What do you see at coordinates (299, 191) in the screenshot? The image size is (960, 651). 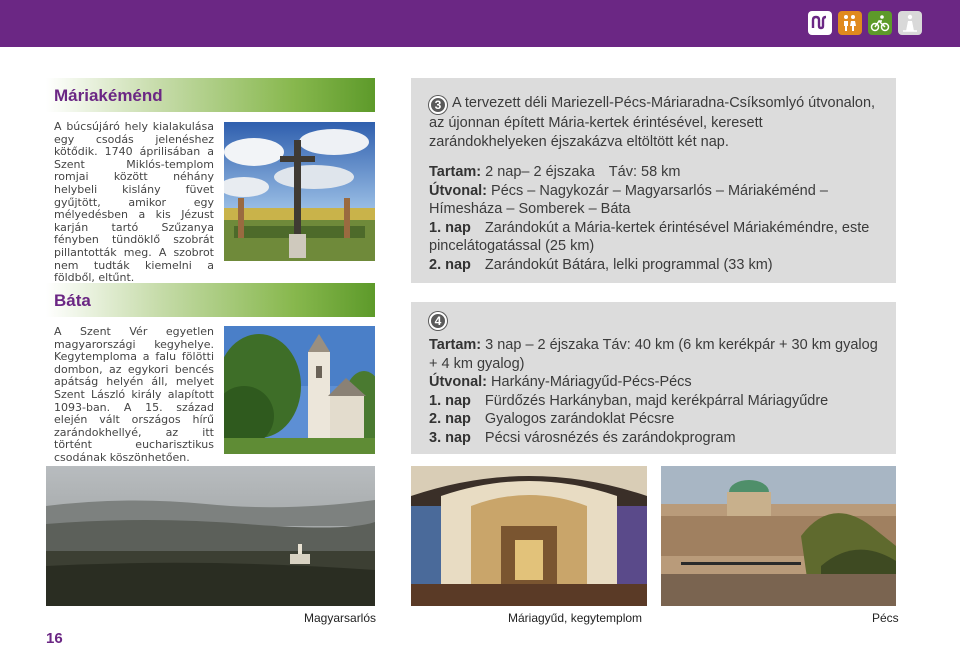 I see `mariakemend-cross-photo` at bounding box center [299, 191].